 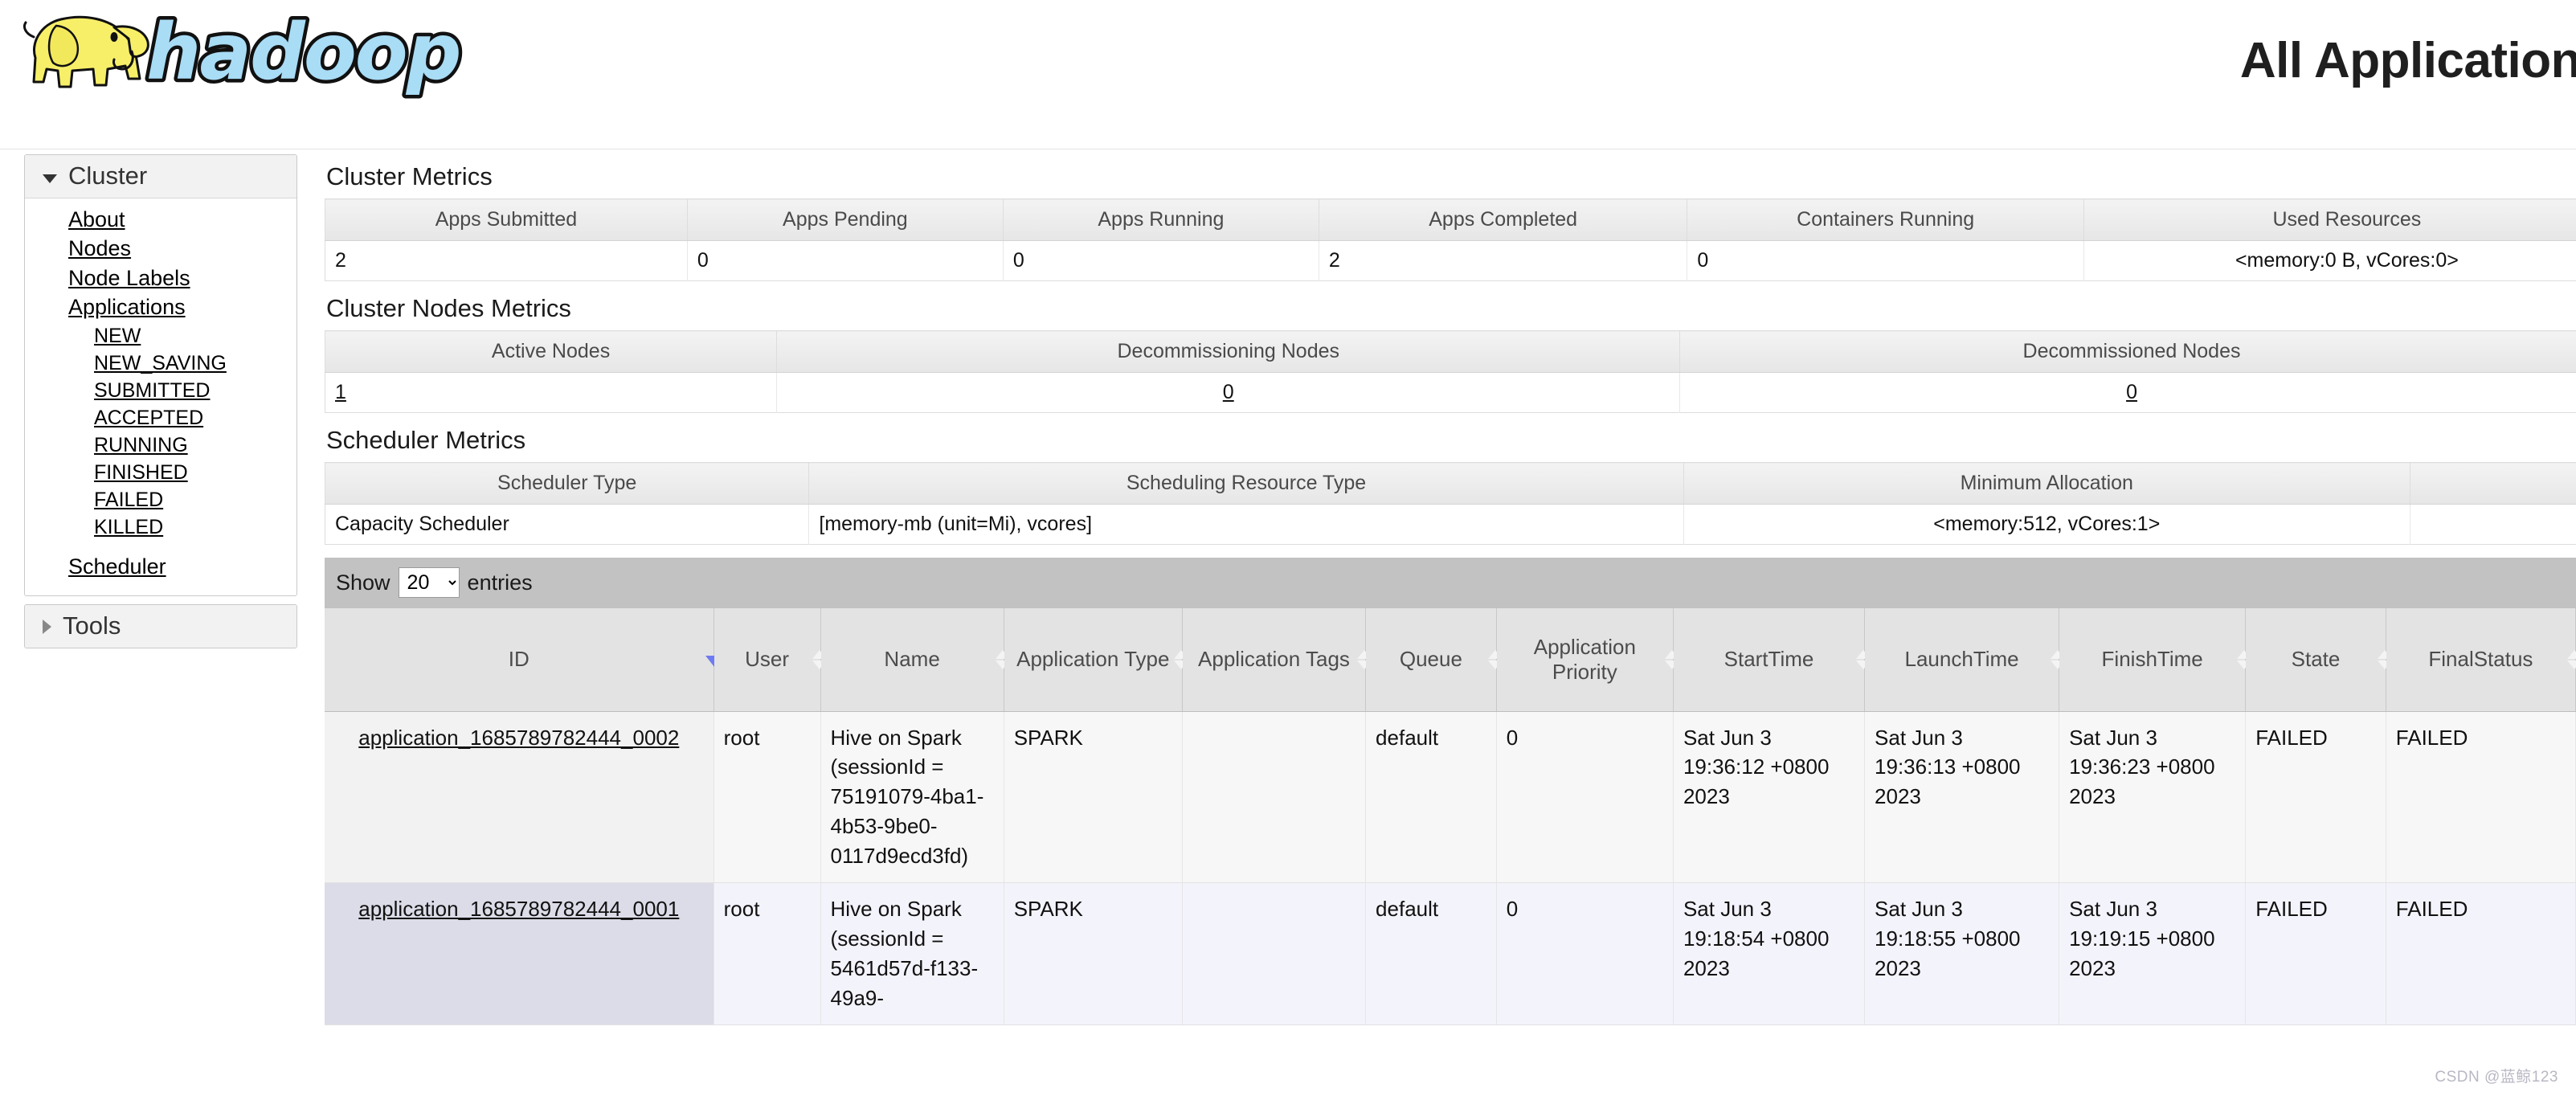 I want to click on application-id-link: application_1685789782444_0001, so click(x=518, y=909).